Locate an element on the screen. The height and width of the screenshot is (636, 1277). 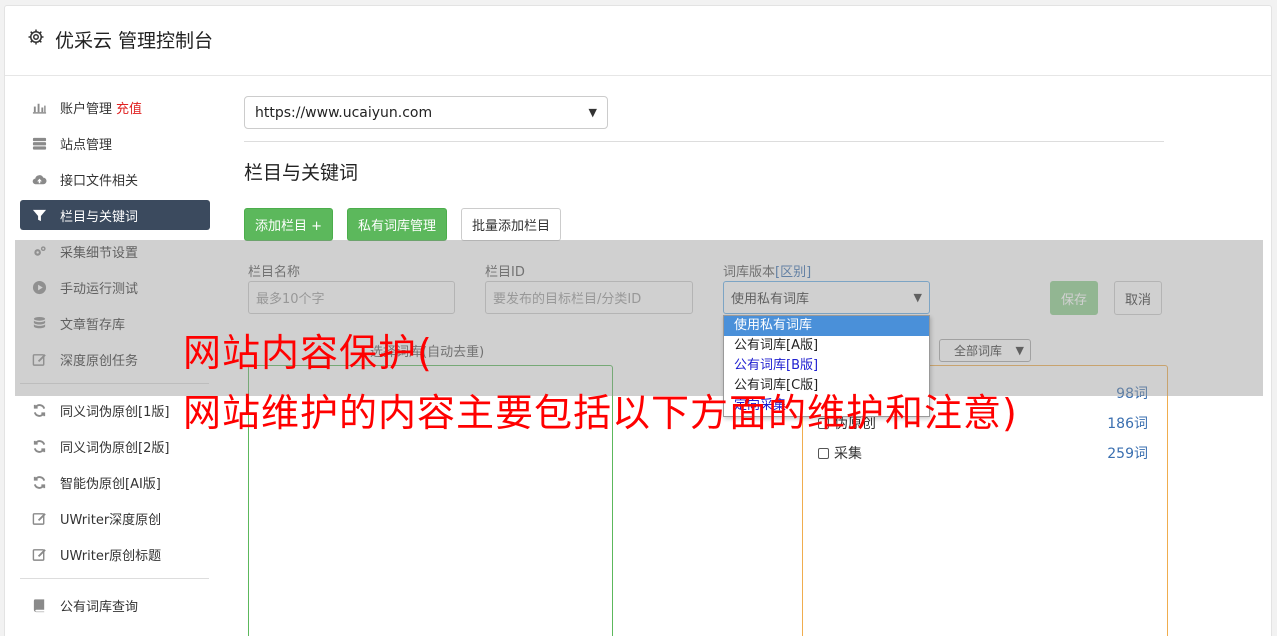
batch-add-button: 批量添加栏目 is located at coordinates (511, 224).